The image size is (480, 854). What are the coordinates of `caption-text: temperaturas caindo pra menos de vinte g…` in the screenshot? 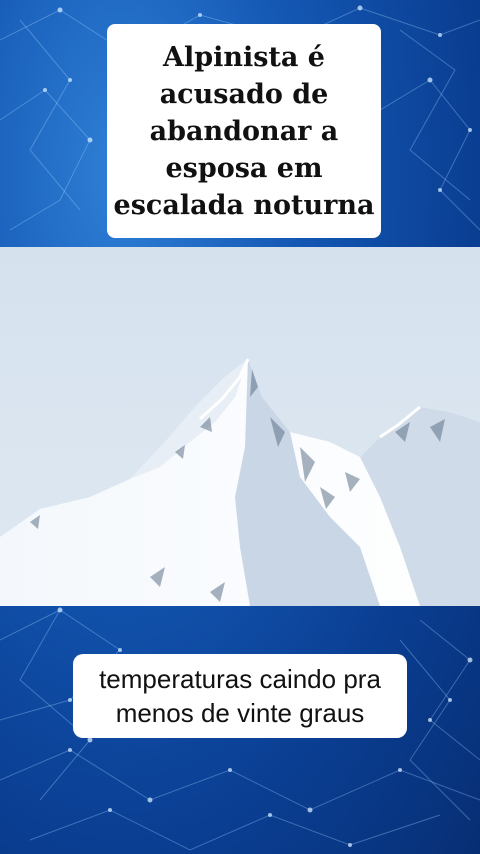 It's located at (240, 696).